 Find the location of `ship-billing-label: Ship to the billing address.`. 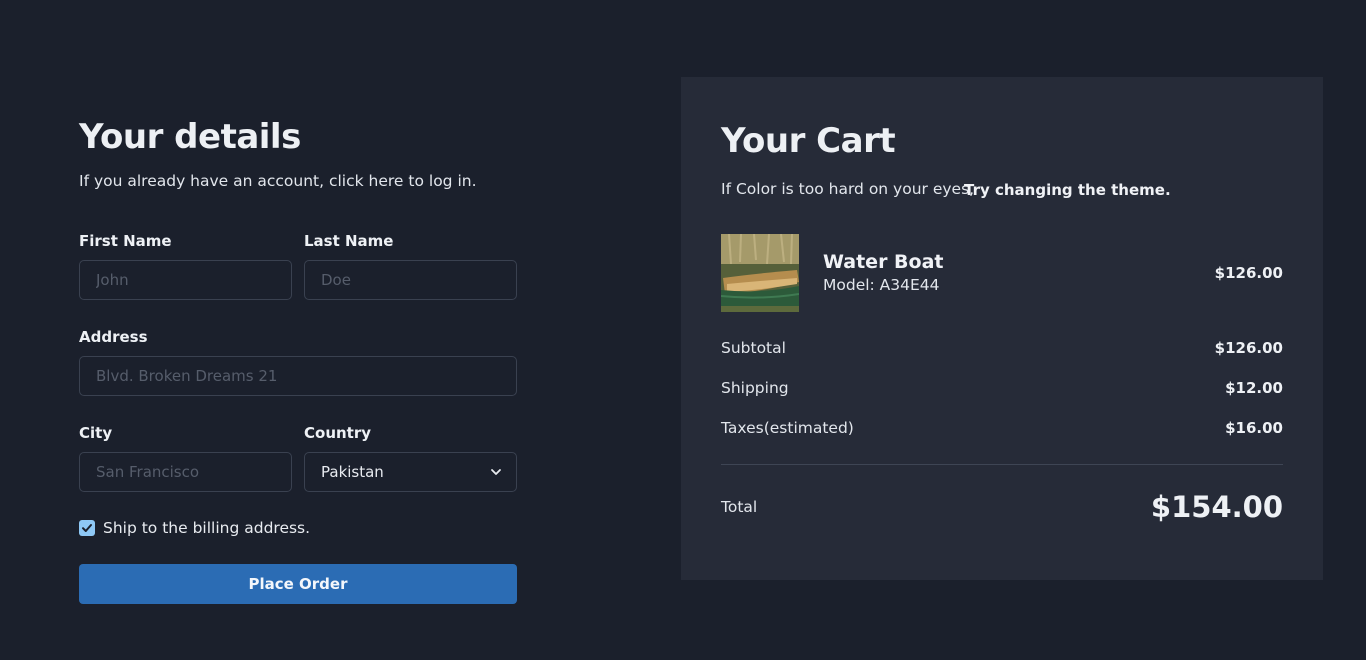

ship-billing-label: Ship to the billing address. is located at coordinates (206, 528).